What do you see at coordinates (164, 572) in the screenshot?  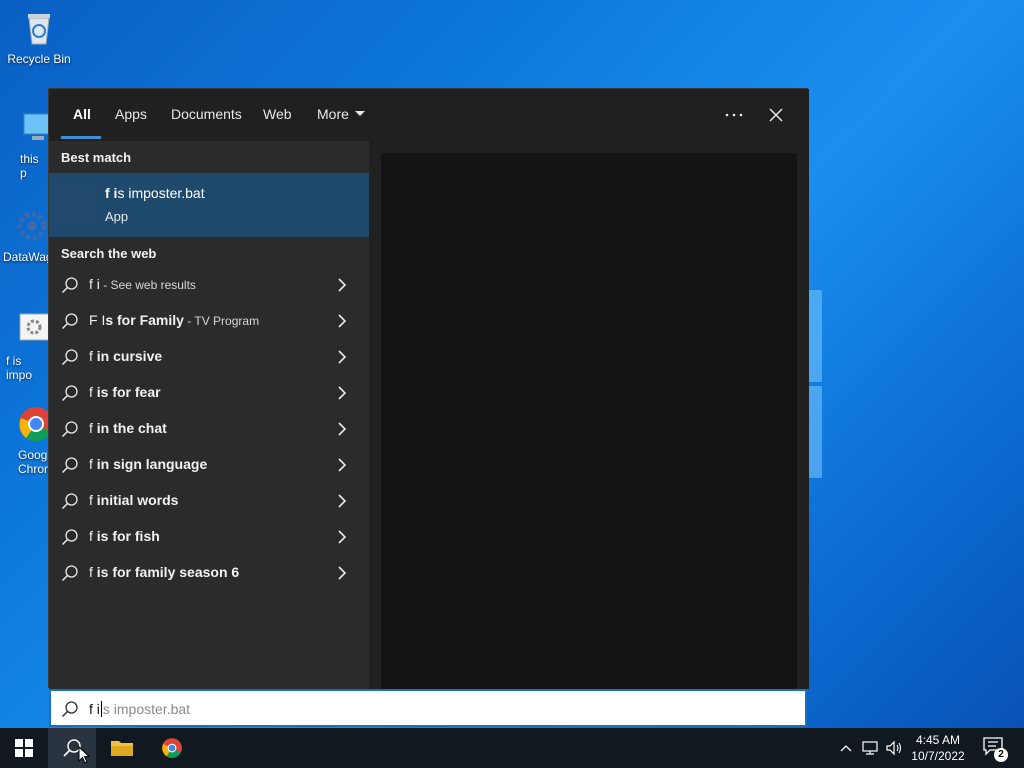 I see `web-result-text: f is for family season 6` at bounding box center [164, 572].